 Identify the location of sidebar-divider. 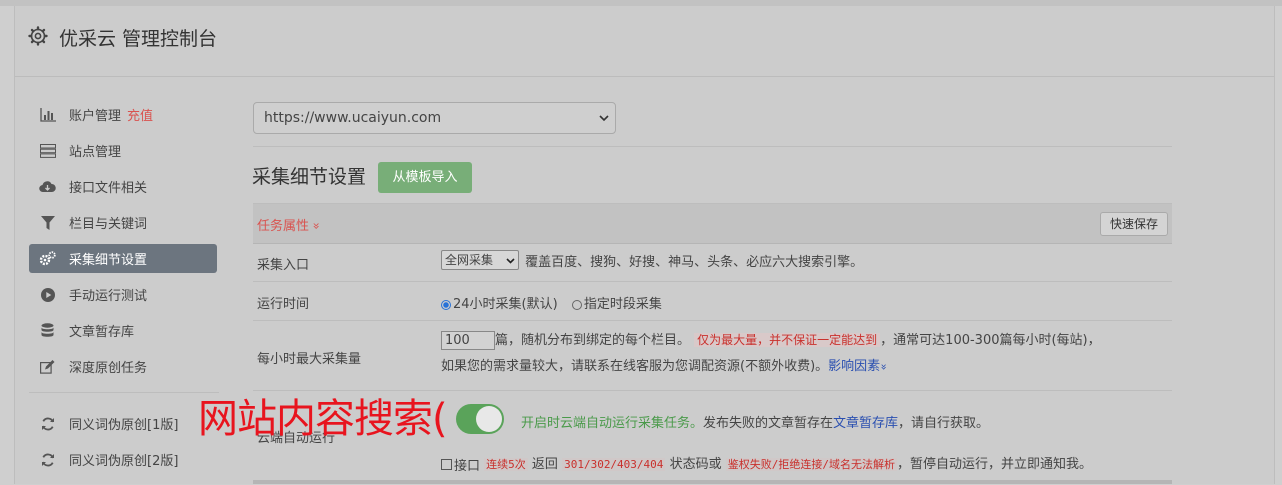
(124, 392).